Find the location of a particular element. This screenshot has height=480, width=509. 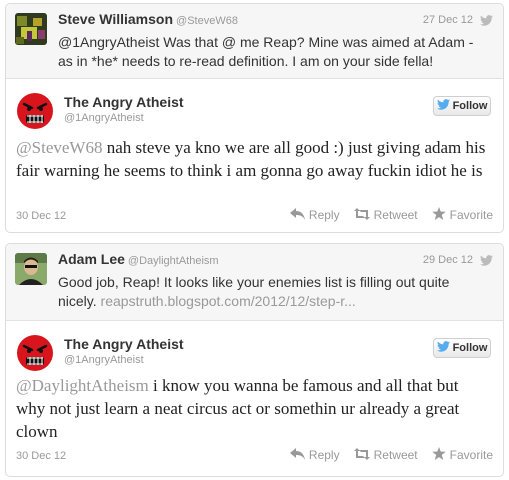

tweet-mention: @DaylightAtheism is located at coordinates (82, 385).